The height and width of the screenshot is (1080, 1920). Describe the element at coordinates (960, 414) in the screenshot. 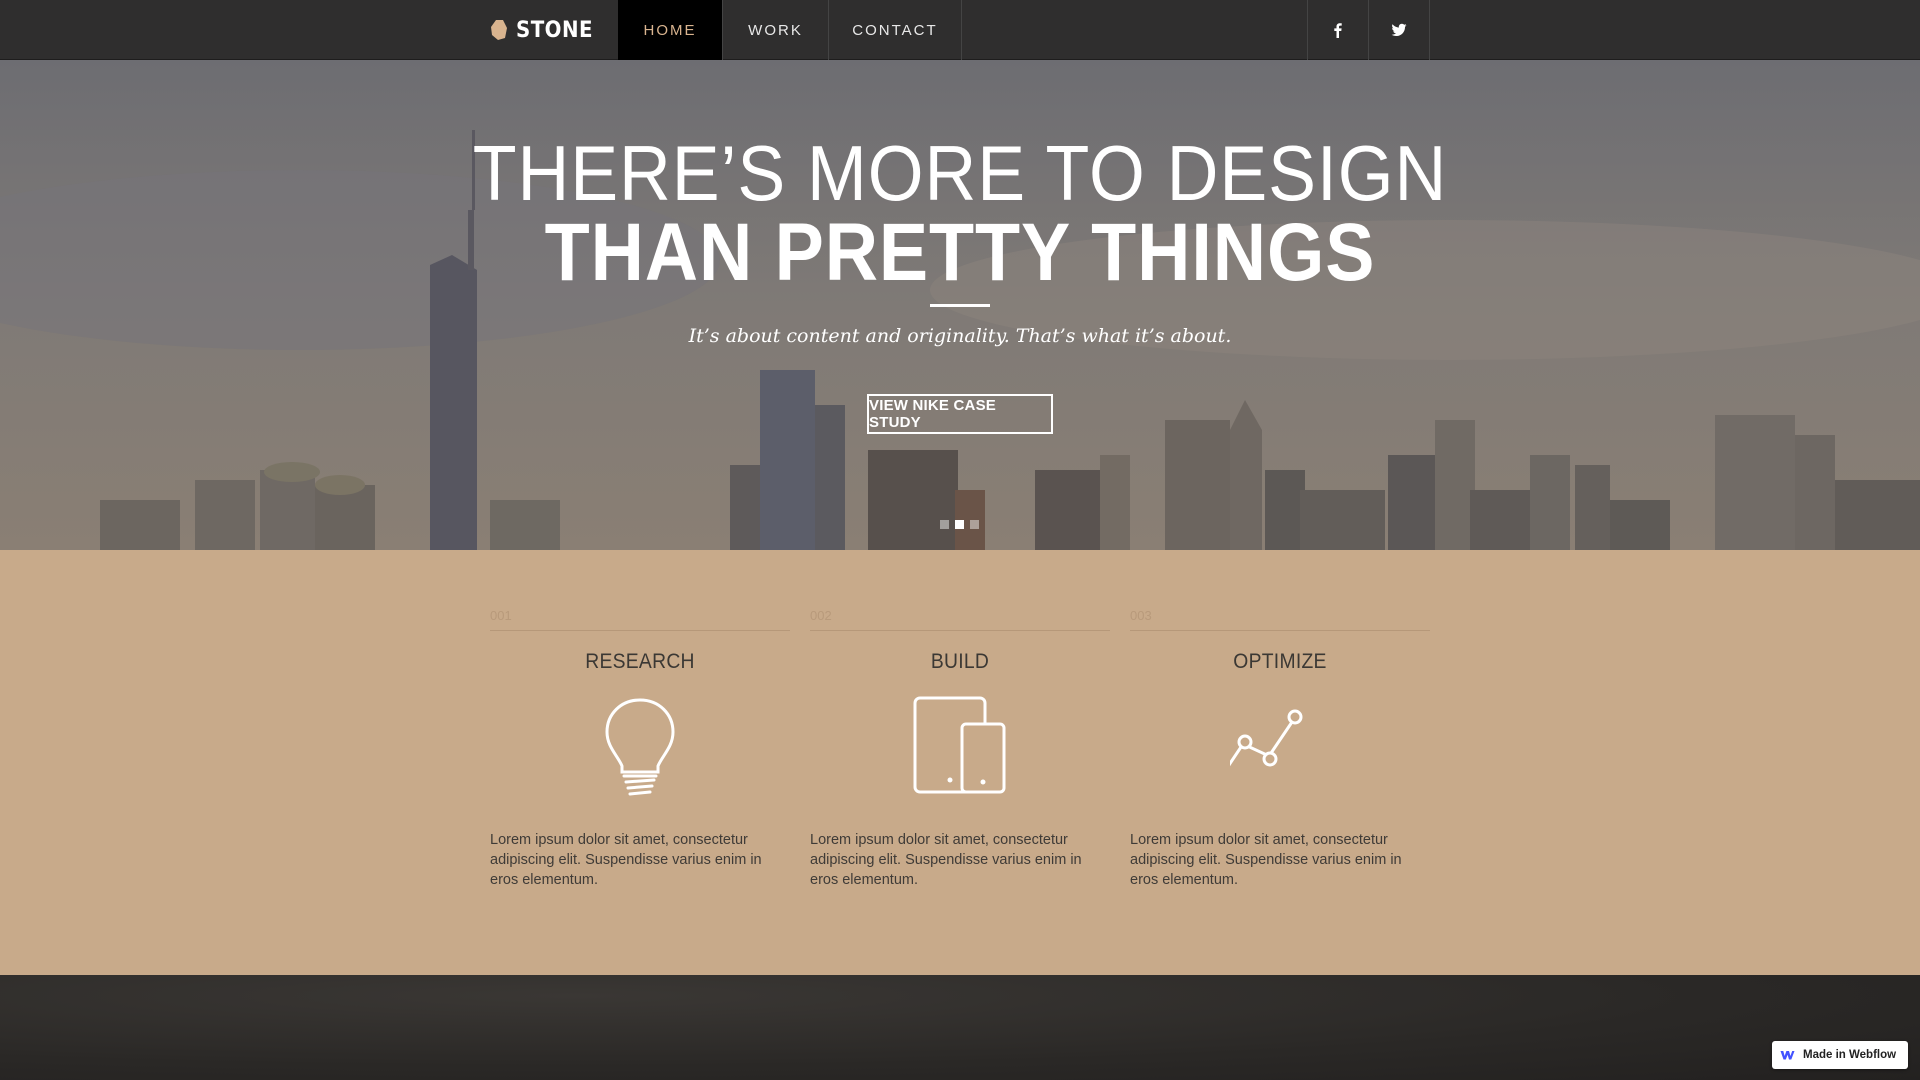

I see `view-case-study-button: VIEW NIKE CASE STUDY` at that location.